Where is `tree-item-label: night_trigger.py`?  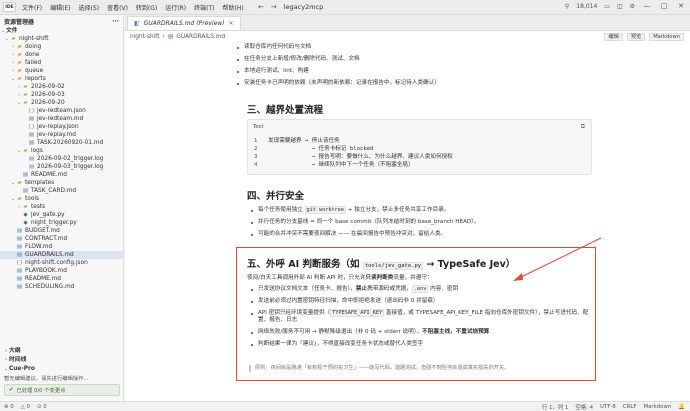
tree-item-label: night_trigger.py is located at coordinates (54, 223).